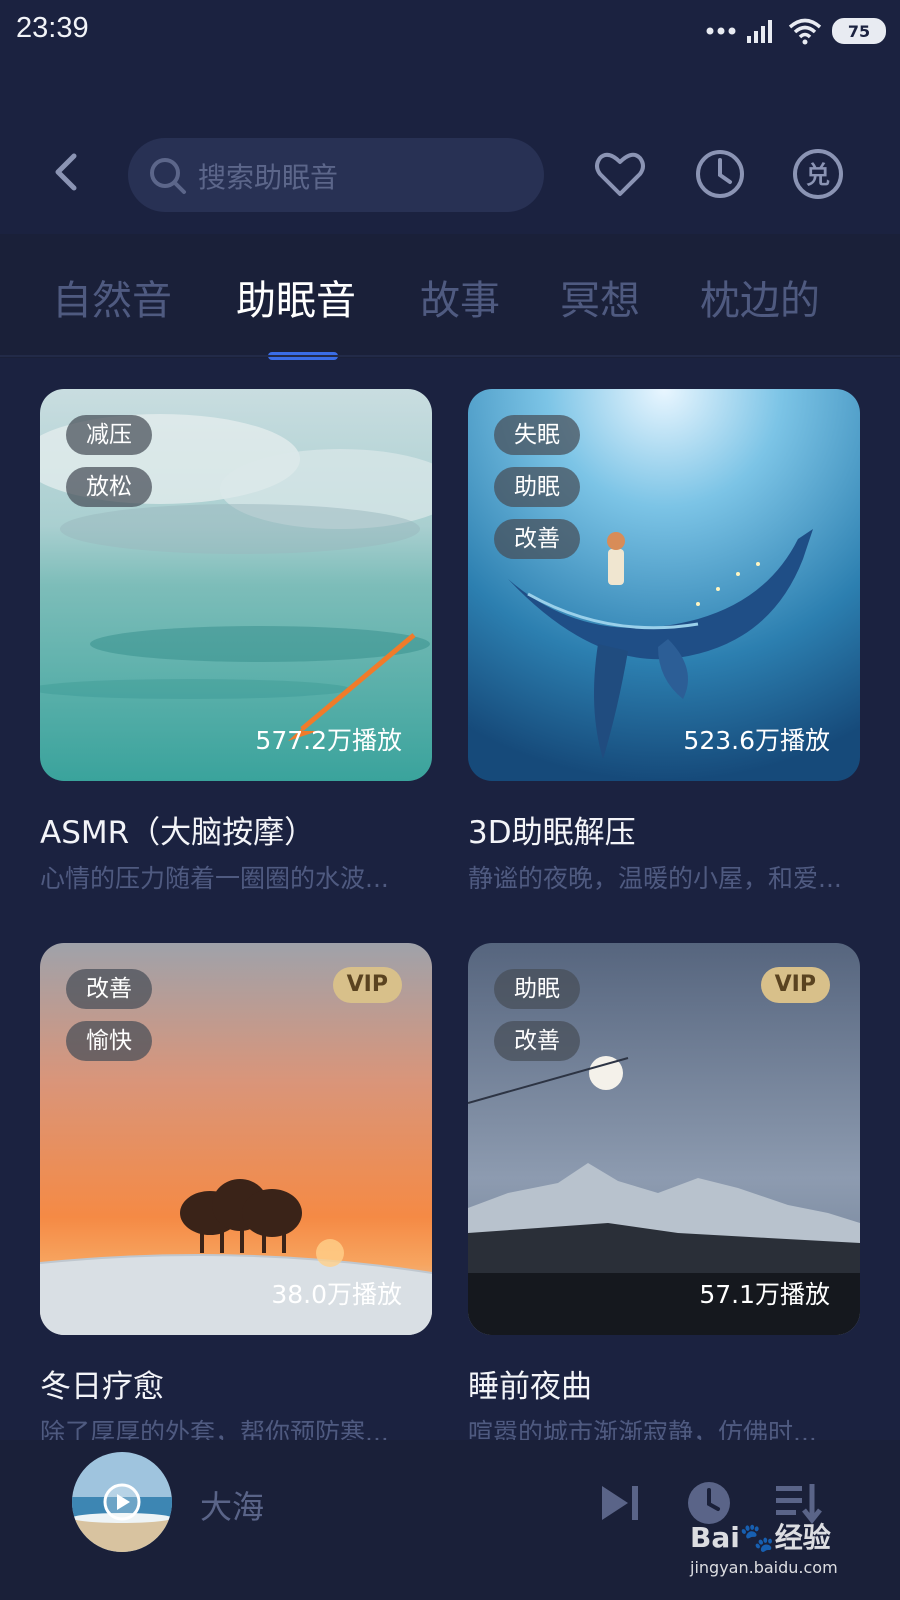  I want to click on tag: 愉快, so click(109, 1041).